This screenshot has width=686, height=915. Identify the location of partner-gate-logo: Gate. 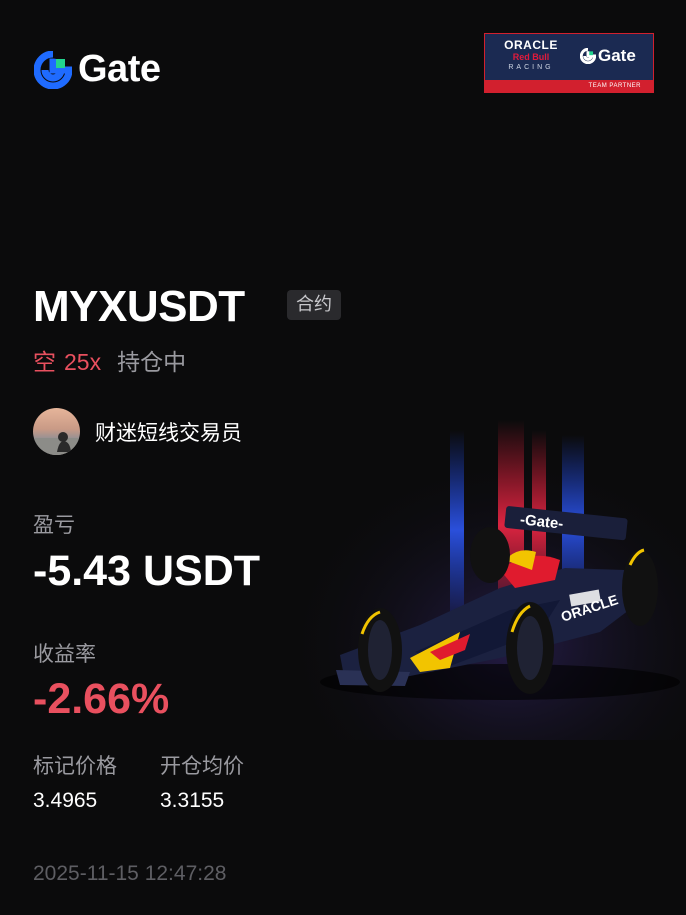
(608, 56).